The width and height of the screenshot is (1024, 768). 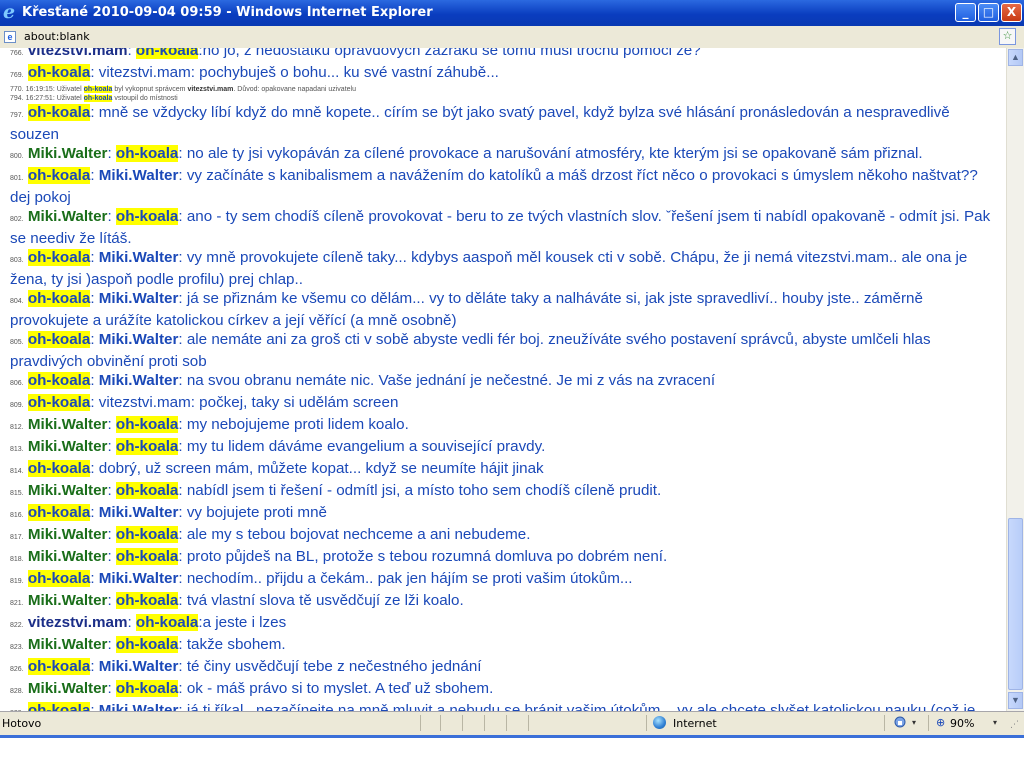 I want to click on system-number: 770., so click(x=17, y=89).